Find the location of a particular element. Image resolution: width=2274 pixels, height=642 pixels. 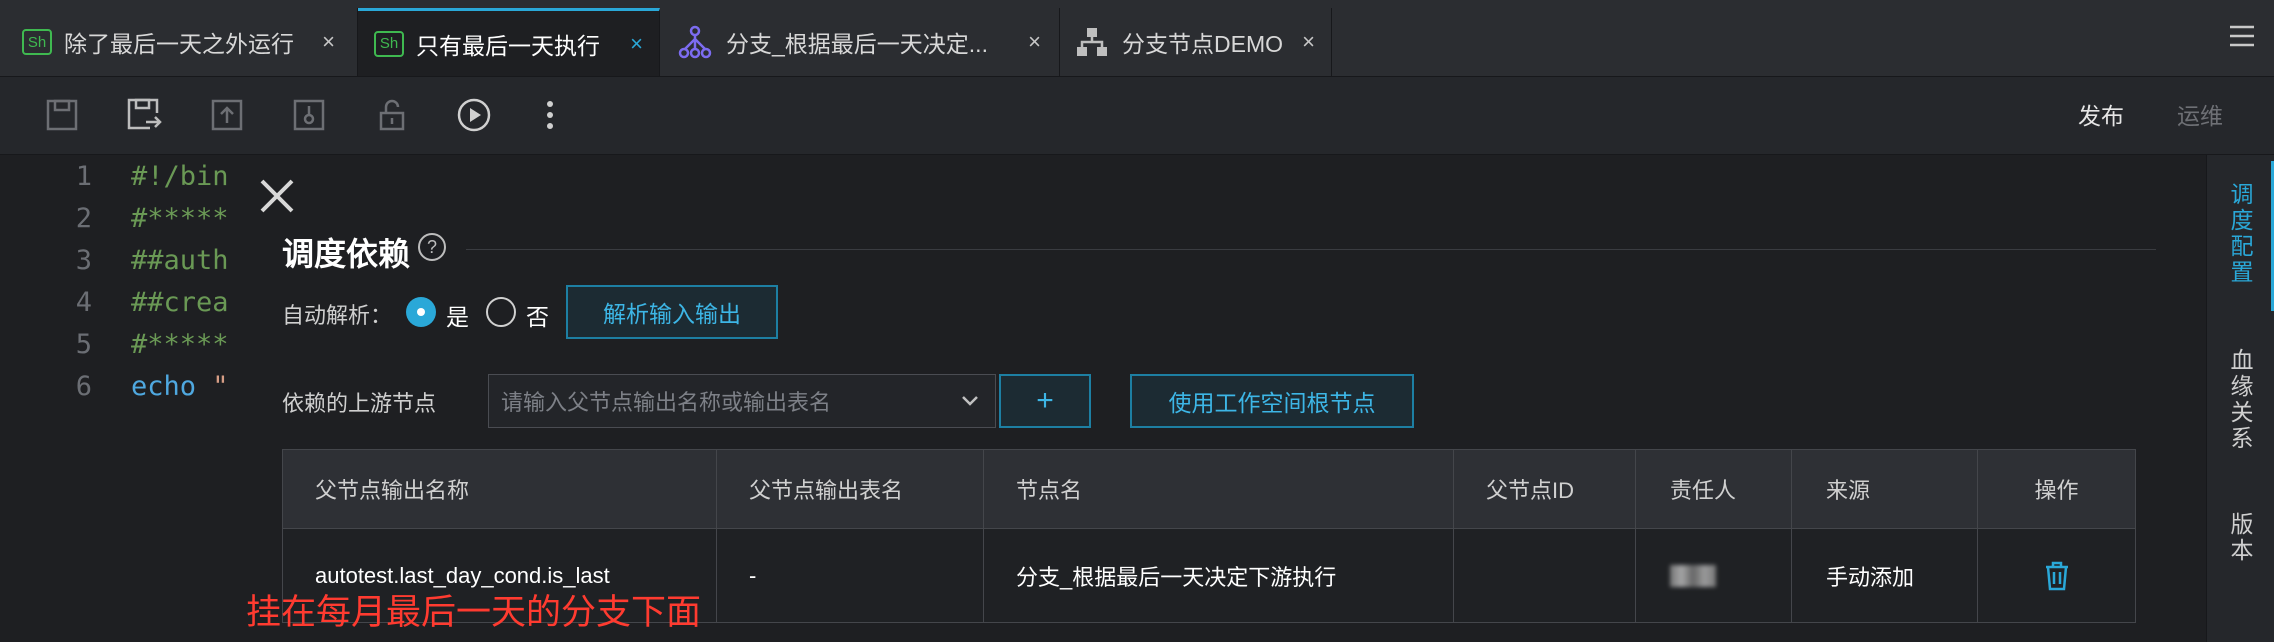

line-number: 1 is located at coordinates (83, 176).